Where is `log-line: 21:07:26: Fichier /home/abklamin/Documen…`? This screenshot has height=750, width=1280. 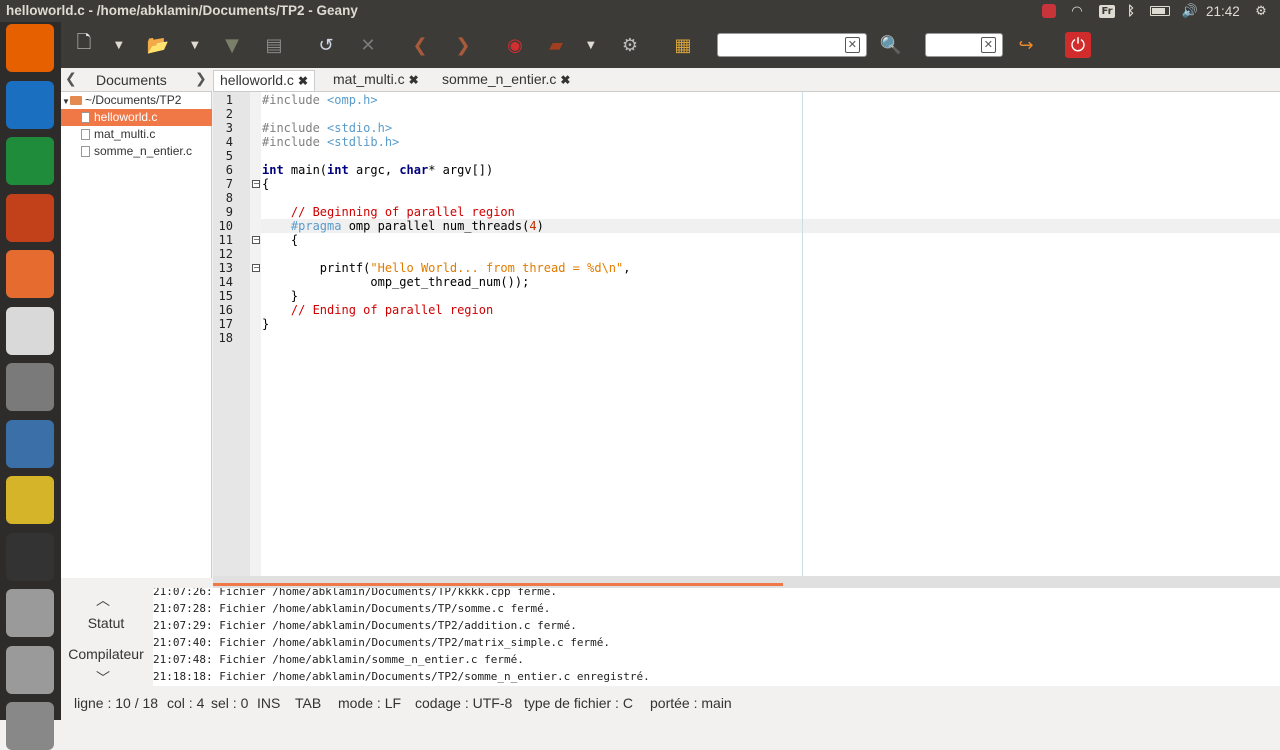
log-line: 21:07:26: Fichier /home/abklamin/Documen… is located at coordinates (355, 593).